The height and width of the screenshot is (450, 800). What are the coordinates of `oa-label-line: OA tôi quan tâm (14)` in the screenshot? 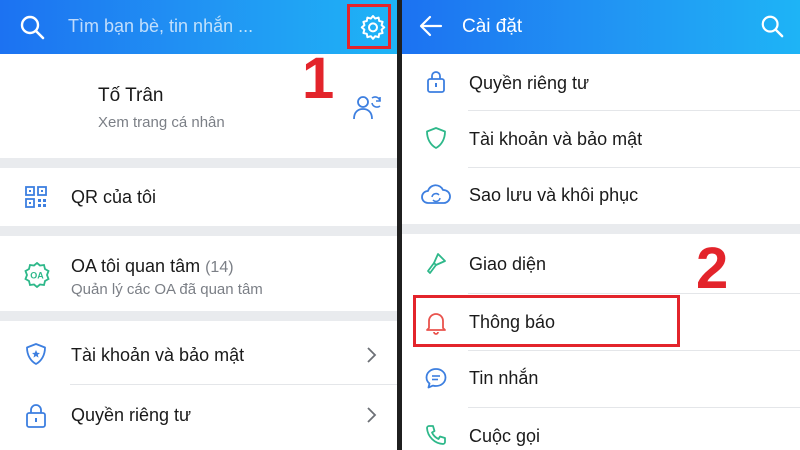 It's located at (152, 266).